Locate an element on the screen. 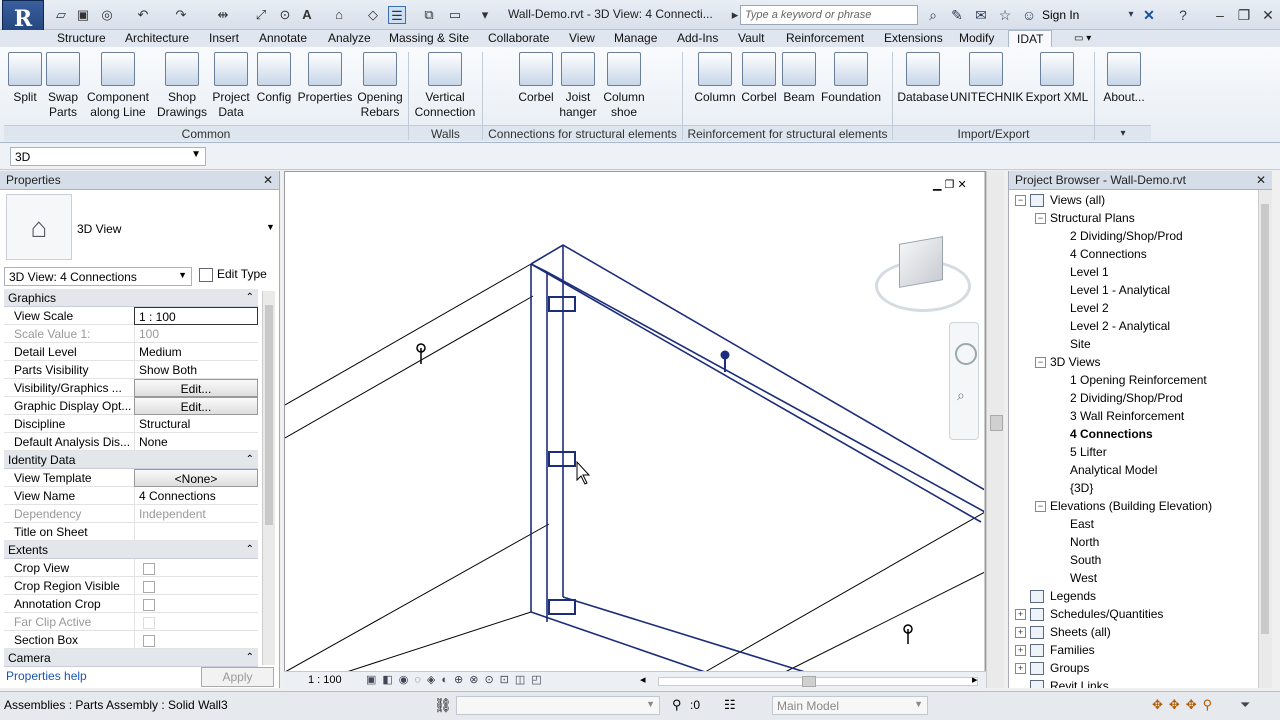  tab-view: View is located at coordinates (582, 38).